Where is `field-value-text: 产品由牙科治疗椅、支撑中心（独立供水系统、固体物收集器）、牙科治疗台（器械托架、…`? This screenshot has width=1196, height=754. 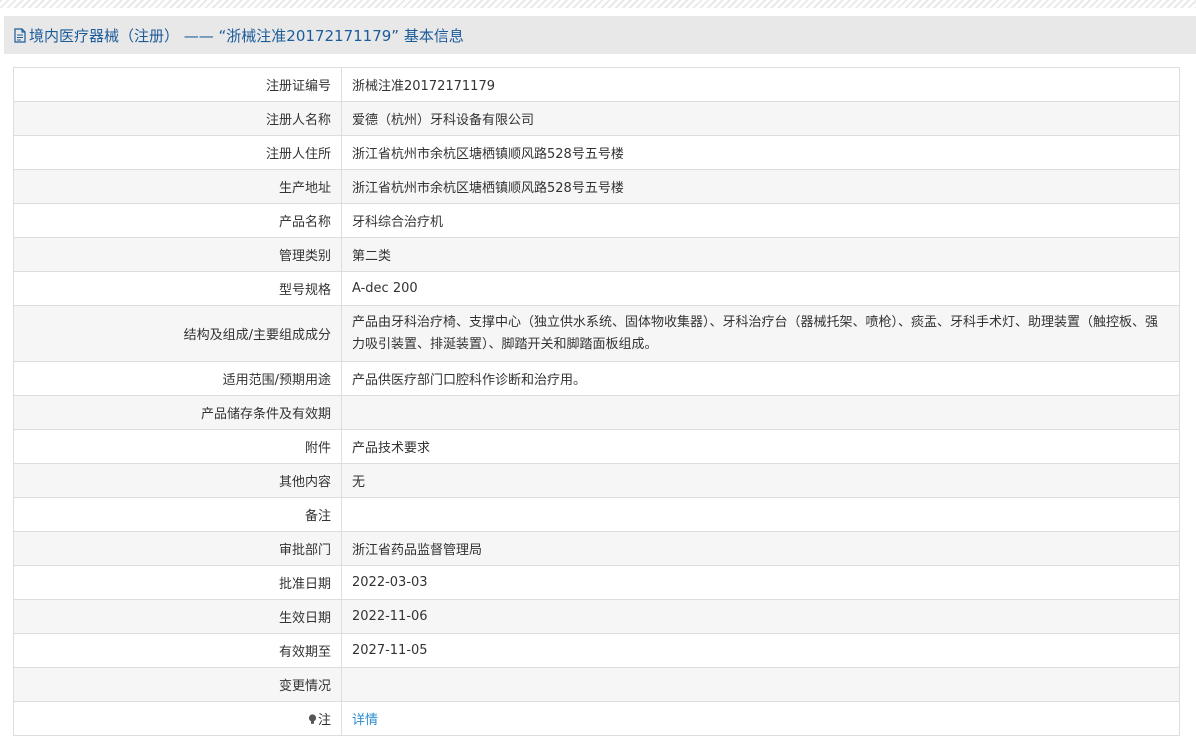 field-value-text: 产品由牙科治疗椅、支撑中心（独立供水系统、固体物收集器）、牙科治疗台（器械托架、… is located at coordinates (755, 333).